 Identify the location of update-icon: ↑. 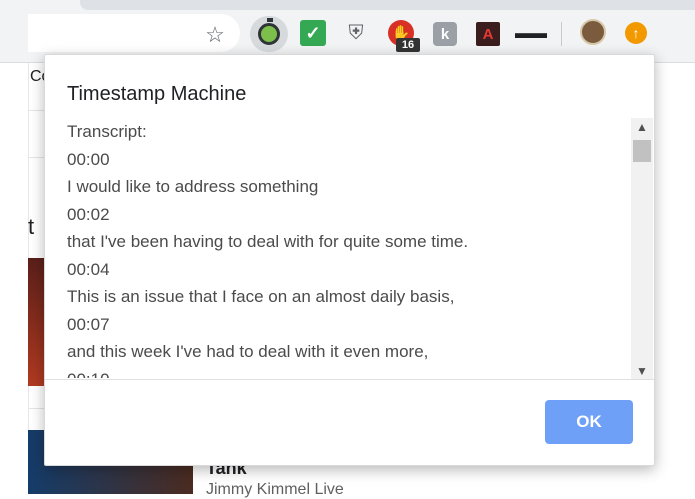
(636, 33).